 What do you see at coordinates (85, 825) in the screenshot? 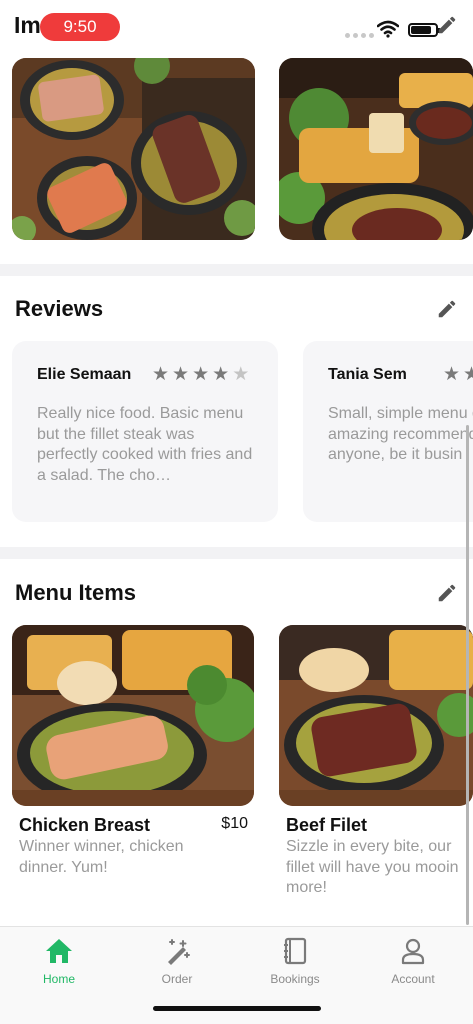
I see `menu-item-name: Chicken Breast` at bounding box center [85, 825].